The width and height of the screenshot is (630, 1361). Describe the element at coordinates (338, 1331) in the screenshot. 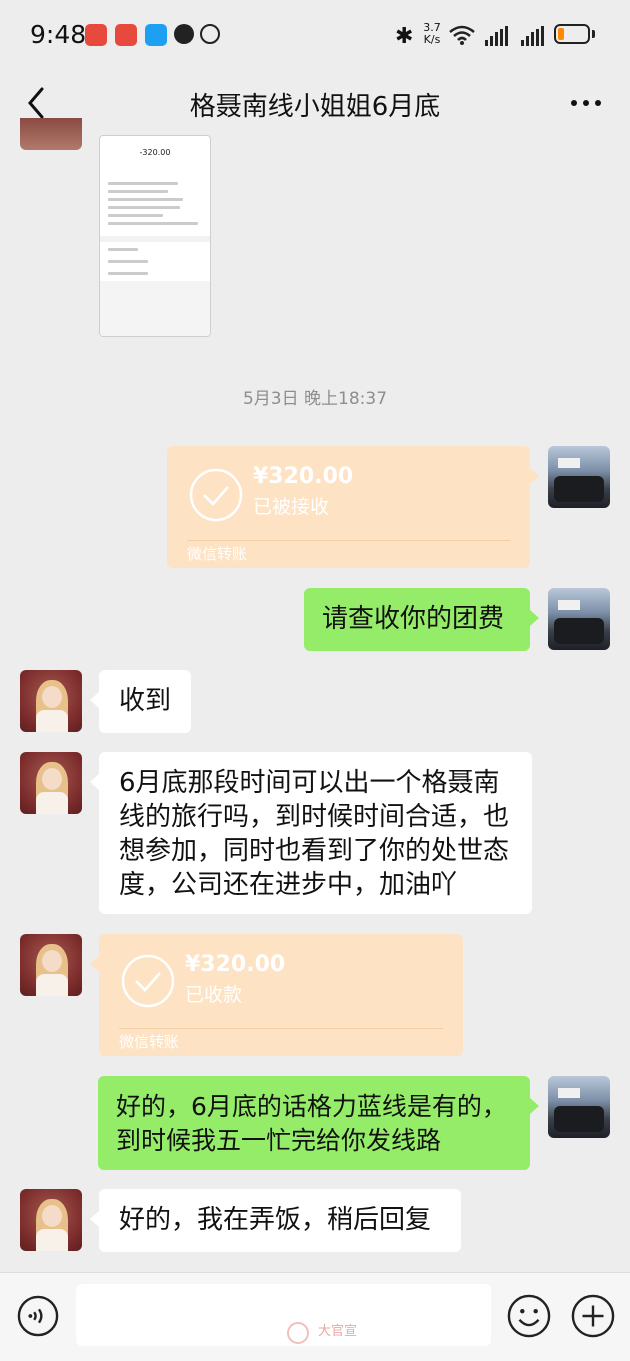

I see `watermark-text: 大官宣` at that location.